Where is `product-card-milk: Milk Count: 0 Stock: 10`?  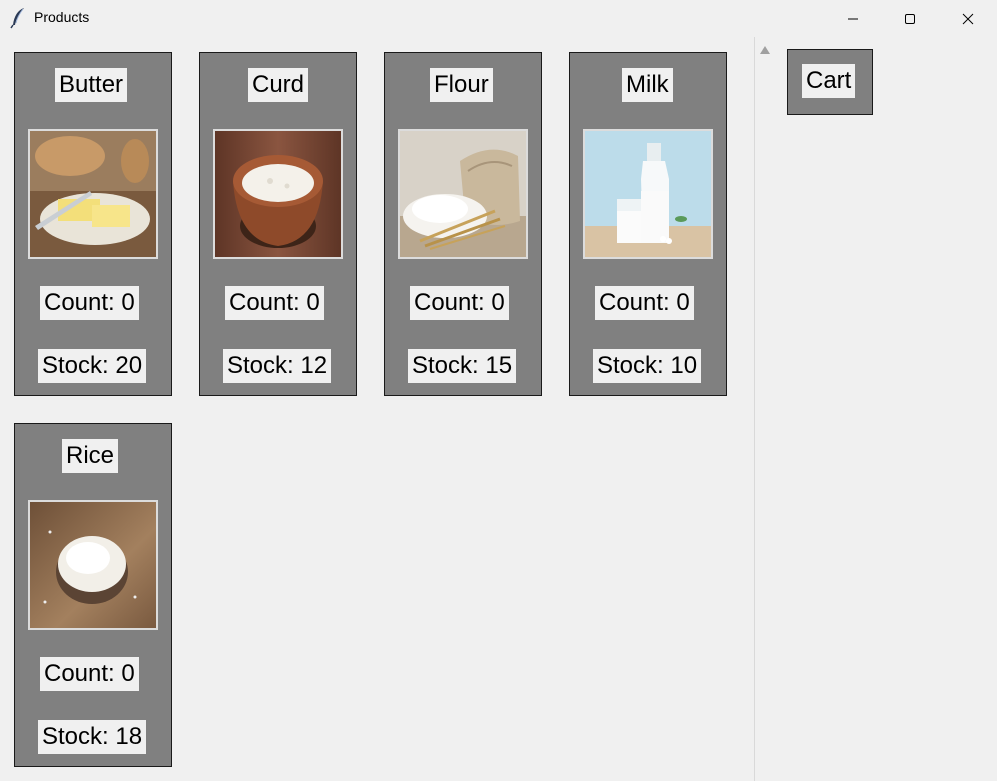
product-card-milk: Milk Count: 0 Stock: 10 is located at coordinates (648, 224).